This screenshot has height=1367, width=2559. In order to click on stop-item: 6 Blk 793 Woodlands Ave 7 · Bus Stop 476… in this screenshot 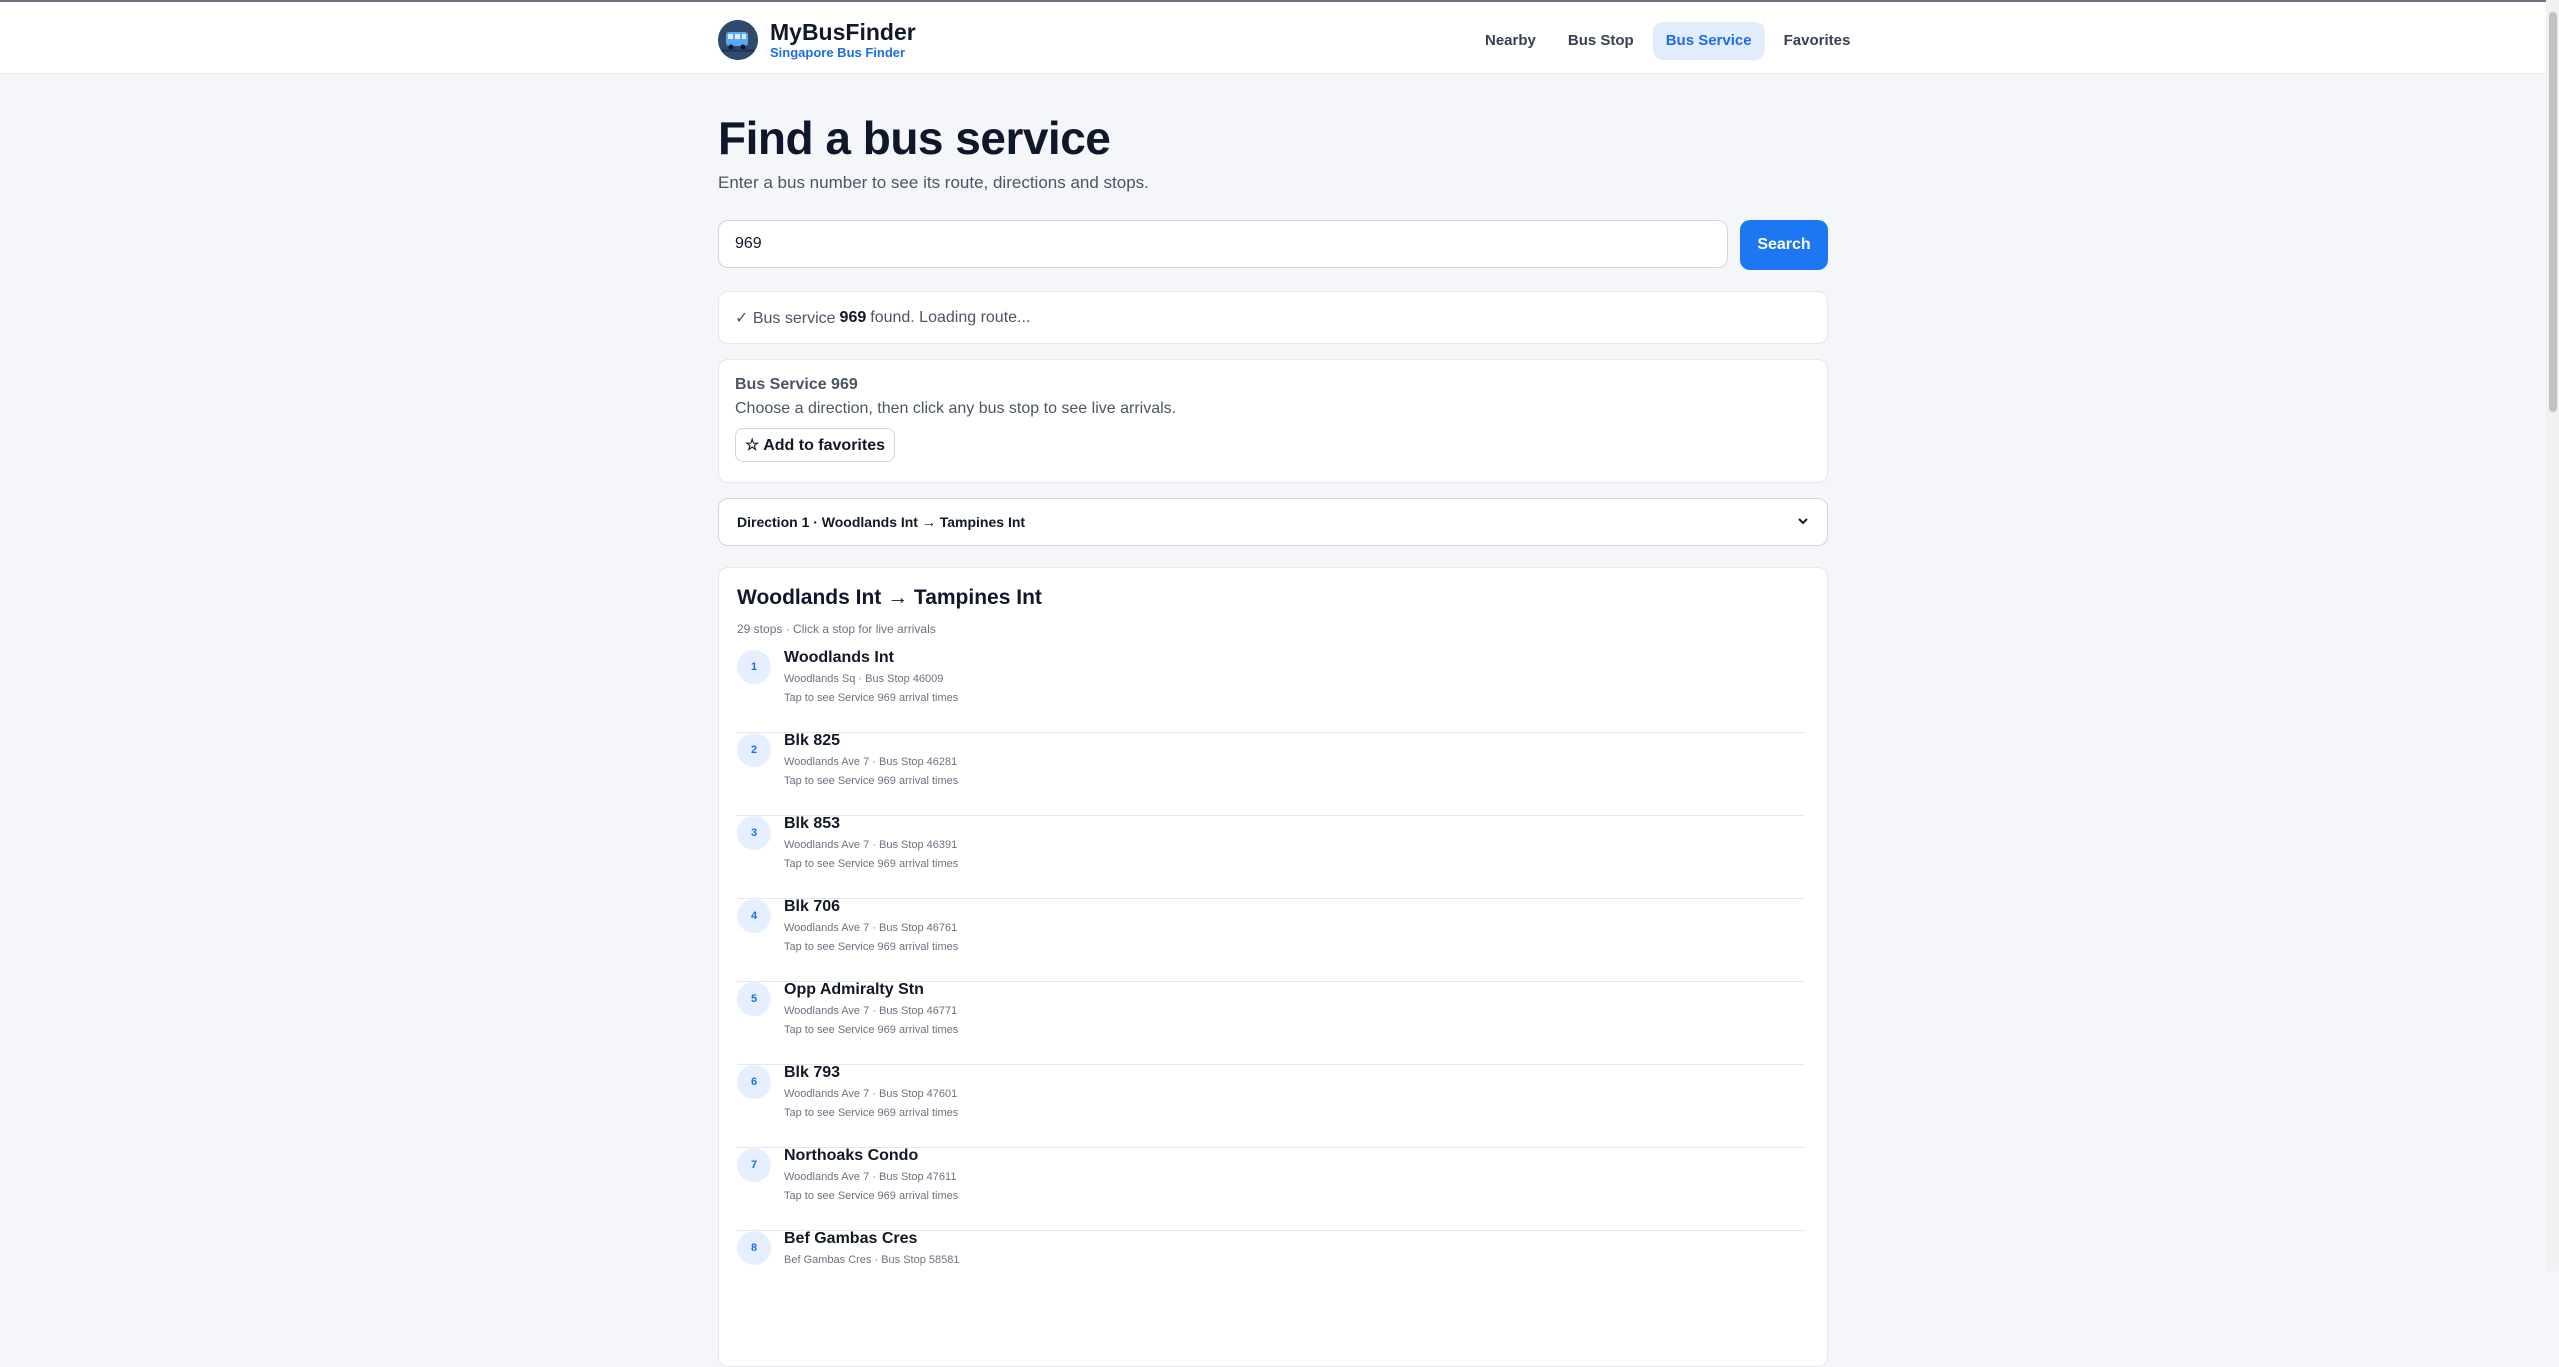, I will do `click(1271, 1106)`.